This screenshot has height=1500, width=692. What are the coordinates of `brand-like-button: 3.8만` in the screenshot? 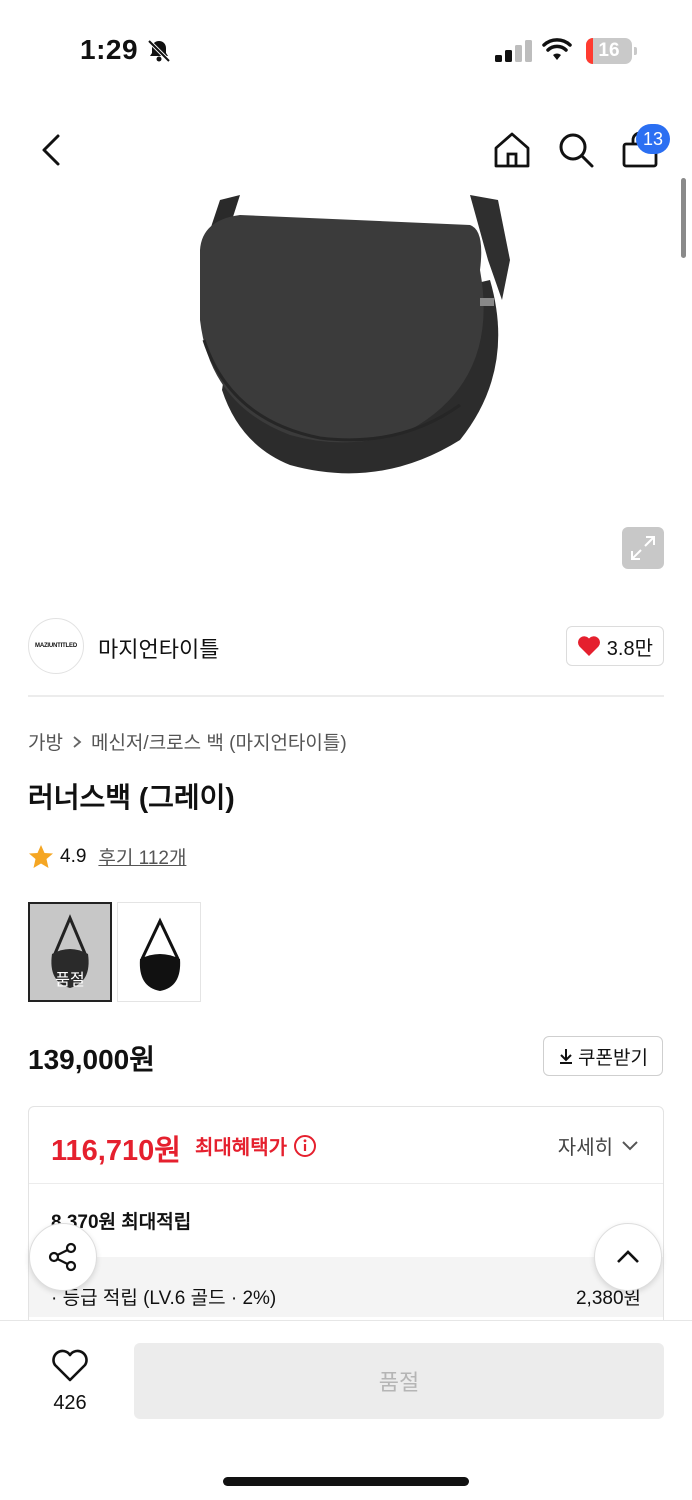 It's located at (614, 646).